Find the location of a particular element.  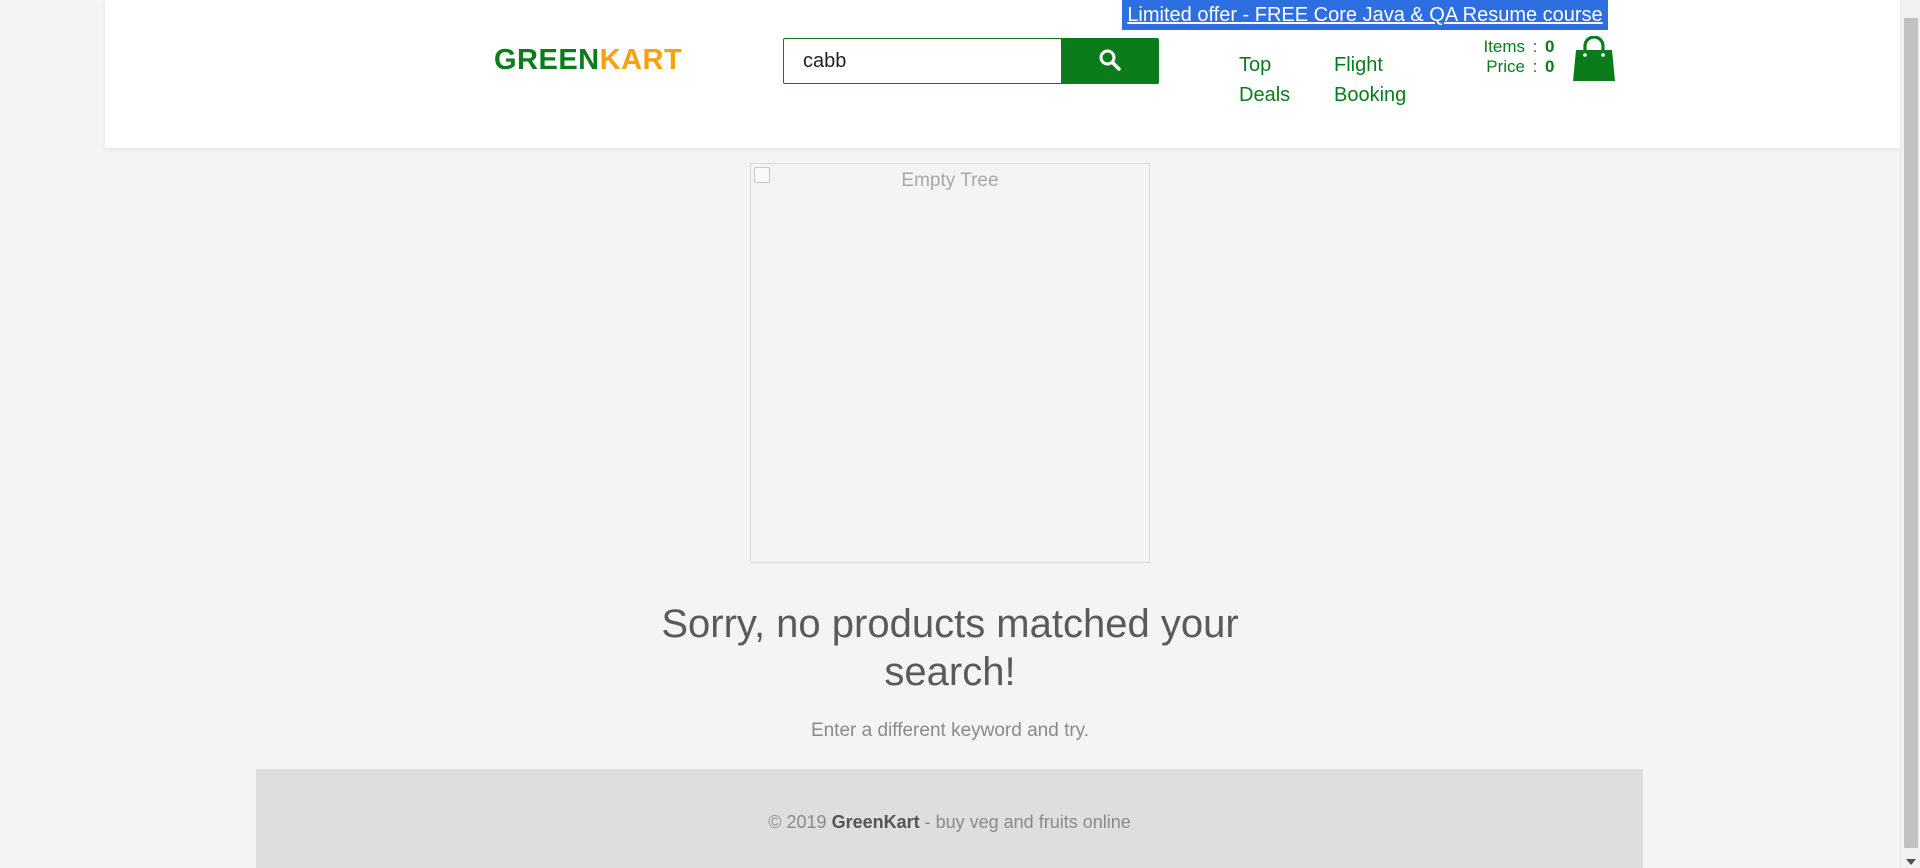

brand-logo-orange: KART is located at coordinates (641, 60).